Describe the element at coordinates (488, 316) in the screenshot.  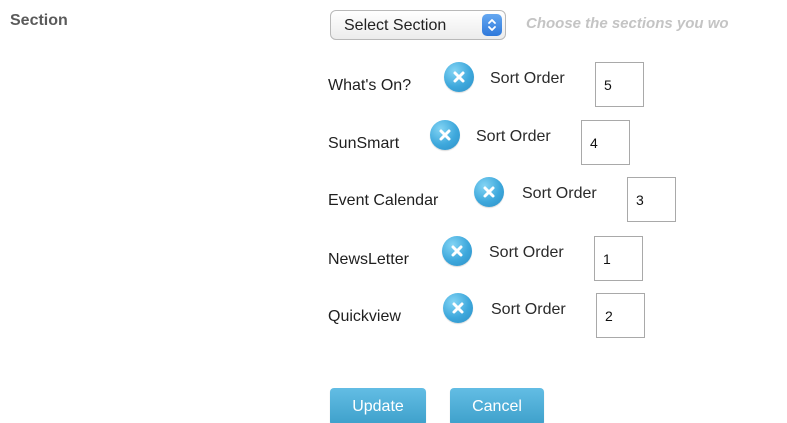
I see `section-row: Quickview Sort Order` at that location.